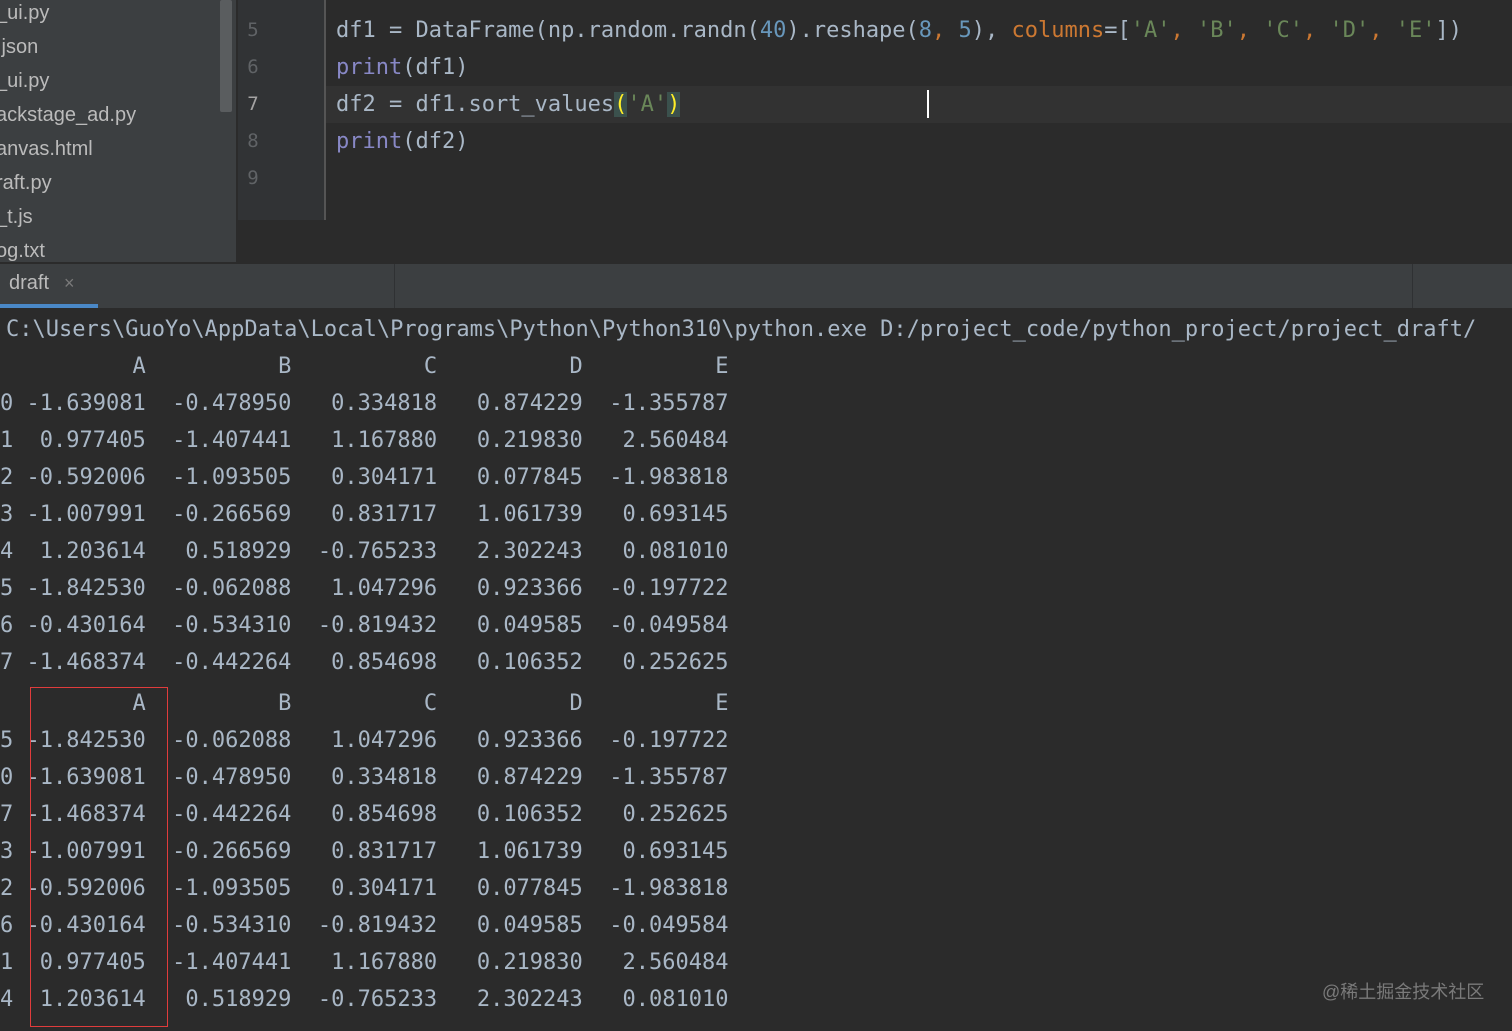 Image resolution: width=1512 pixels, height=1031 pixels. Describe the element at coordinates (26, 183) in the screenshot. I see `project-file-item: raft.py` at that location.